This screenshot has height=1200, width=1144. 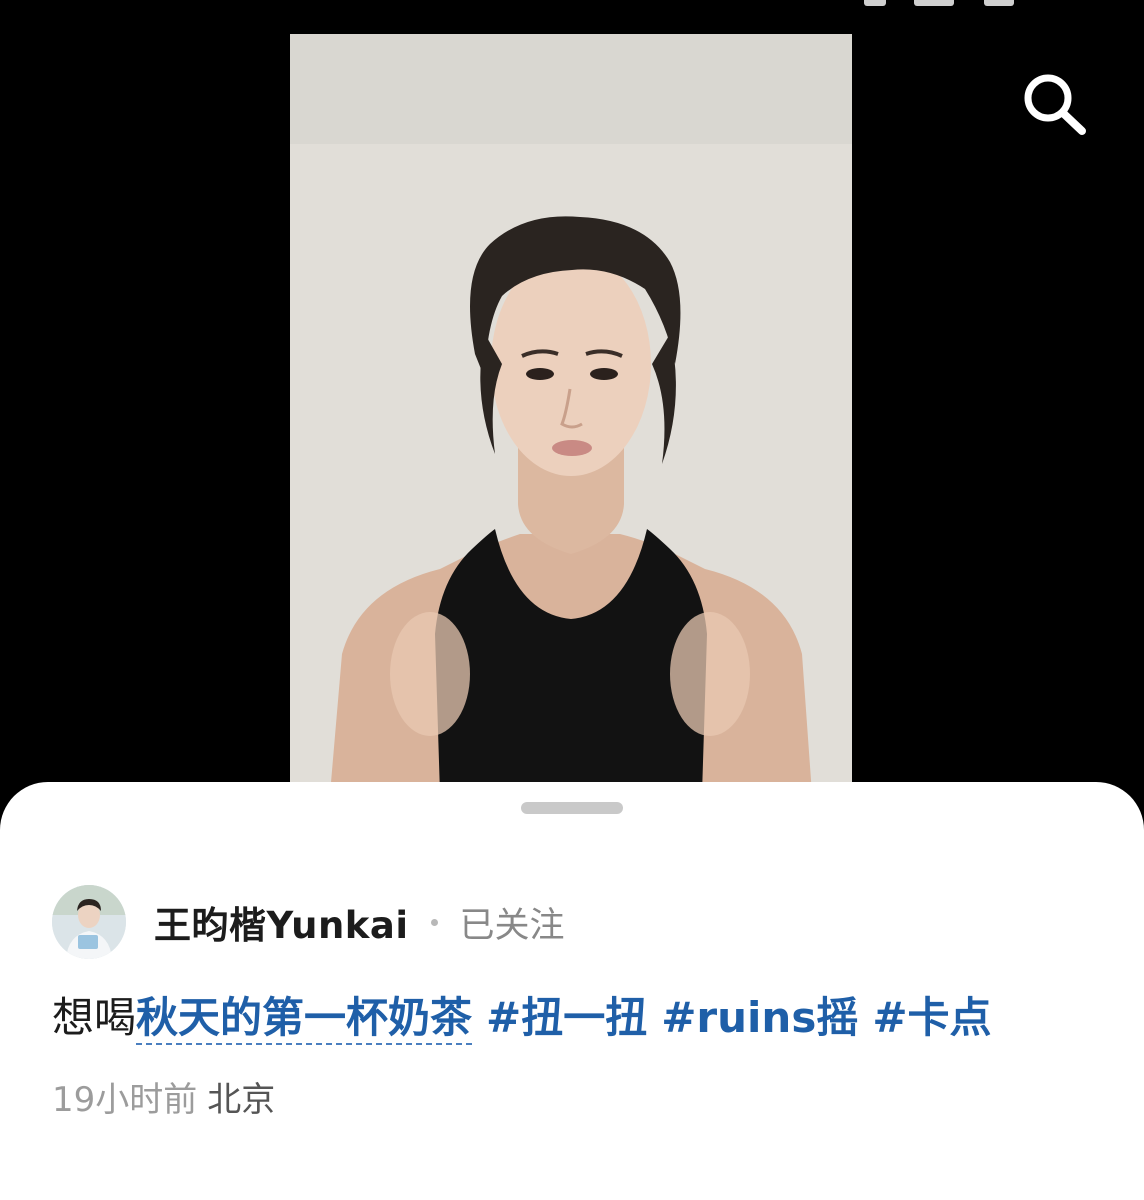 I want to click on post-meta: 19小时前 北京, so click(x=163, y=1096).